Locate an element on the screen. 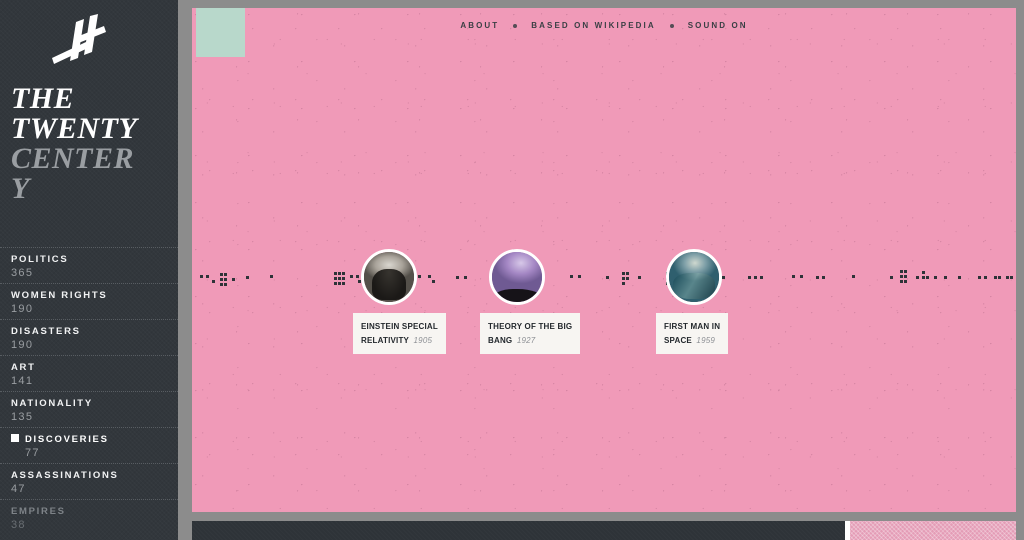 This screenshot has width=1024, height=540. sidebar-item-assassinations: ASSASSINATIONS 47 is located at coordinates (89, 481).